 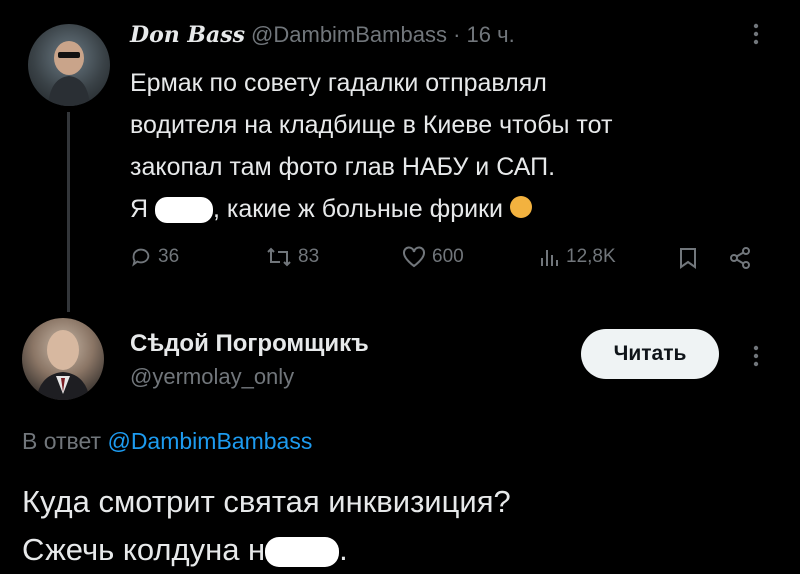 I want to click on reply-text-line: Сжечь колдуна н., so click(x=402, y=550).